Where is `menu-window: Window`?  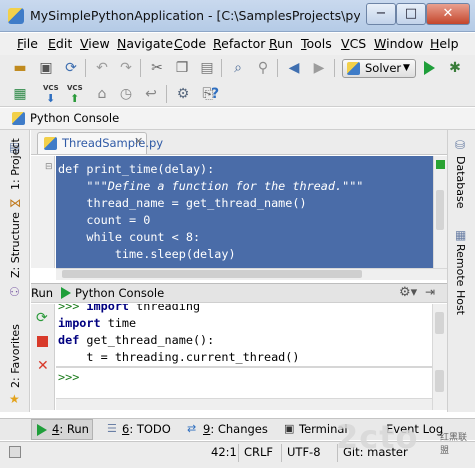 menu-window: Window is located at coordinates (398, 43).